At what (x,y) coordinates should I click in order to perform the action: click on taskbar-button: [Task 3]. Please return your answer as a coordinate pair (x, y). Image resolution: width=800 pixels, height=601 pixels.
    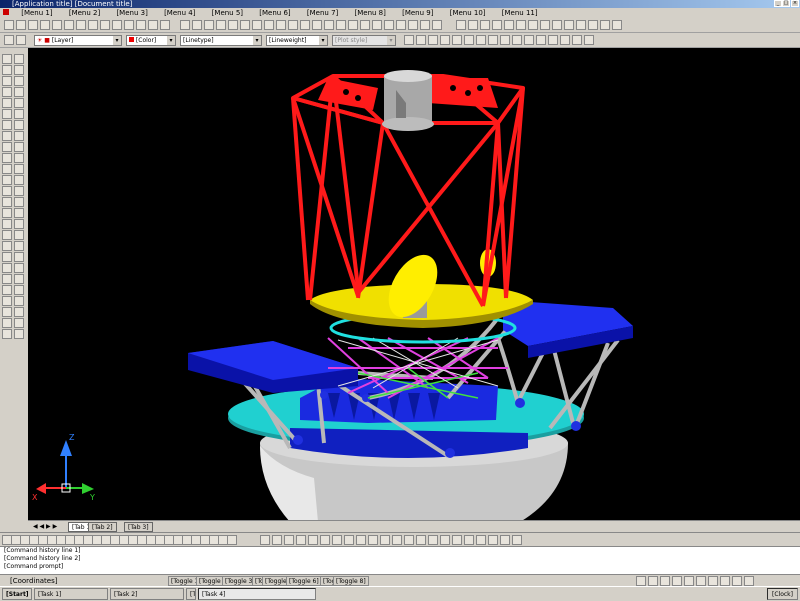
    Looking at the image, I should click on (191, 594).